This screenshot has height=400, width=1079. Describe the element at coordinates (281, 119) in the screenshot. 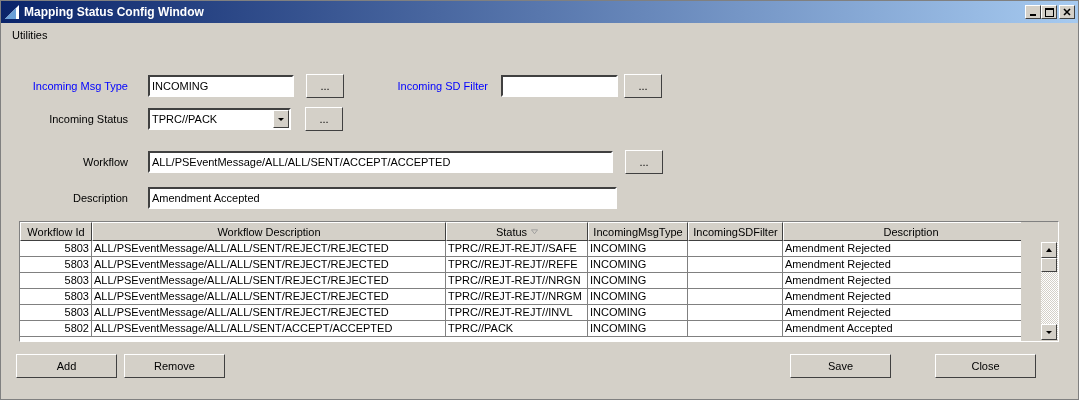

I see `dropdown-arrow-icon` at that location.